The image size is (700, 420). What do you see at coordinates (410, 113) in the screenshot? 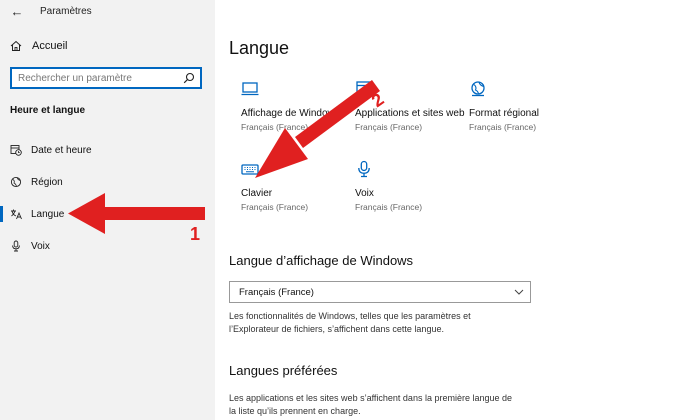
I see `tile-name: Applications et sites web` at bounding box center [410, 113].